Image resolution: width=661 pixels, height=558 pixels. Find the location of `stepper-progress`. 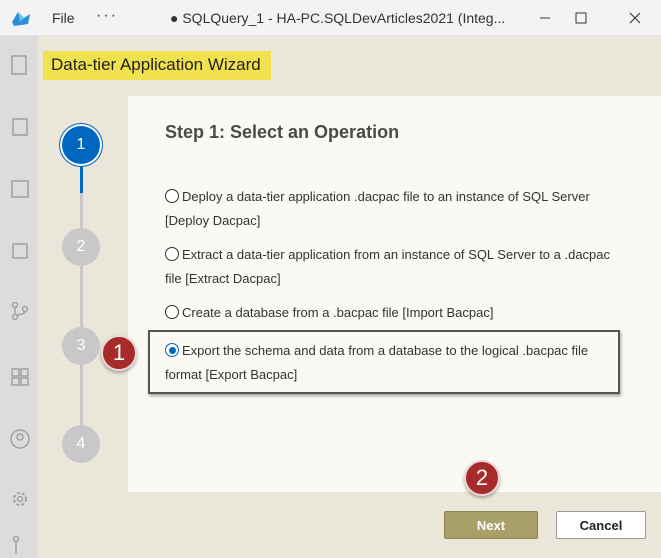

stepper-progress is located at coordinates (81, 177).